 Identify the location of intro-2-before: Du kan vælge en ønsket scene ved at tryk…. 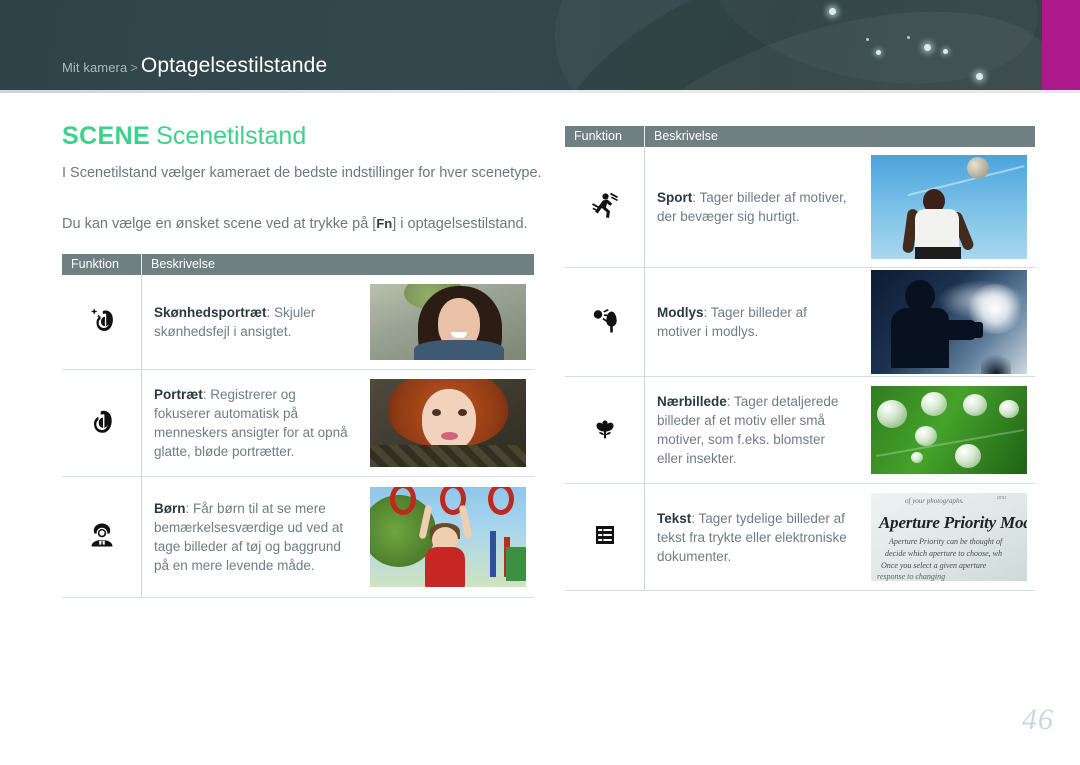
(219, 224).